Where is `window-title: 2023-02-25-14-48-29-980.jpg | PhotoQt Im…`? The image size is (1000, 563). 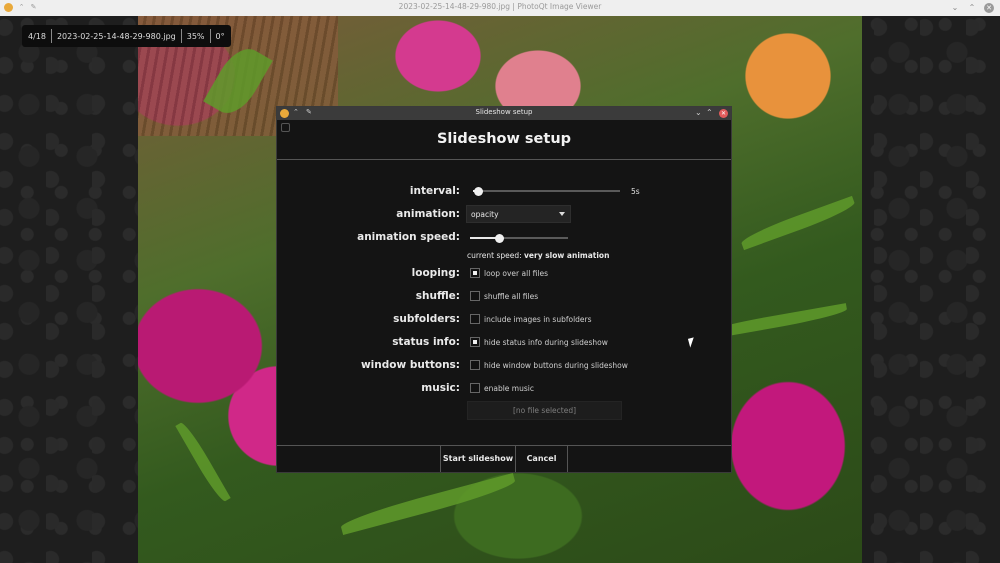 window-title: 2023-02-25-14-48-29-980.jpg | PhotoQt Im… is located at coordinates (500, 6).